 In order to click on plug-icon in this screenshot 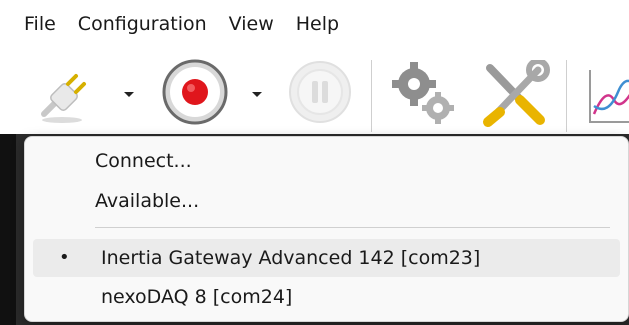, I will do `click(63, 98)`.